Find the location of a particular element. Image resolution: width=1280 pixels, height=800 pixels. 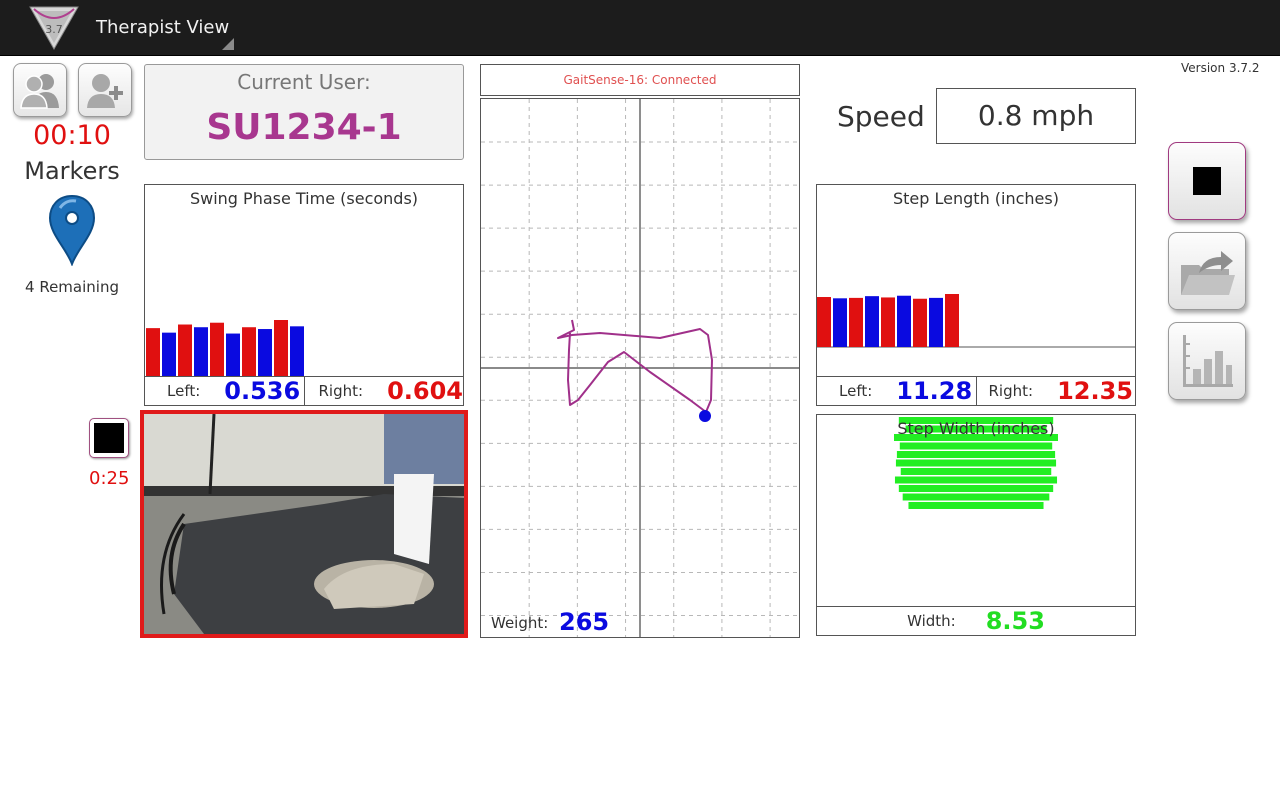

swing-right-label: Right: is located at coordinates (341, 391).